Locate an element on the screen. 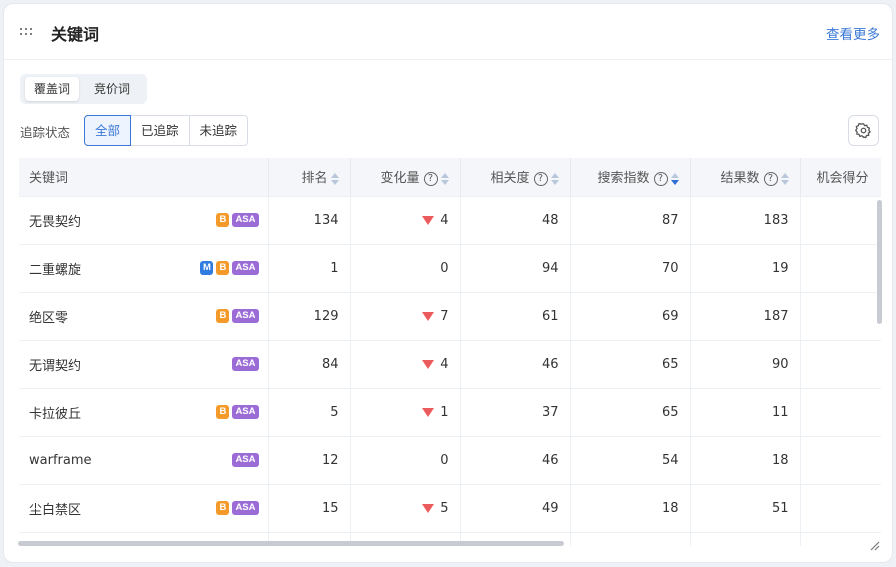  column-header-opportunity-score: 机会得分 is located at coordinates (840, 177).